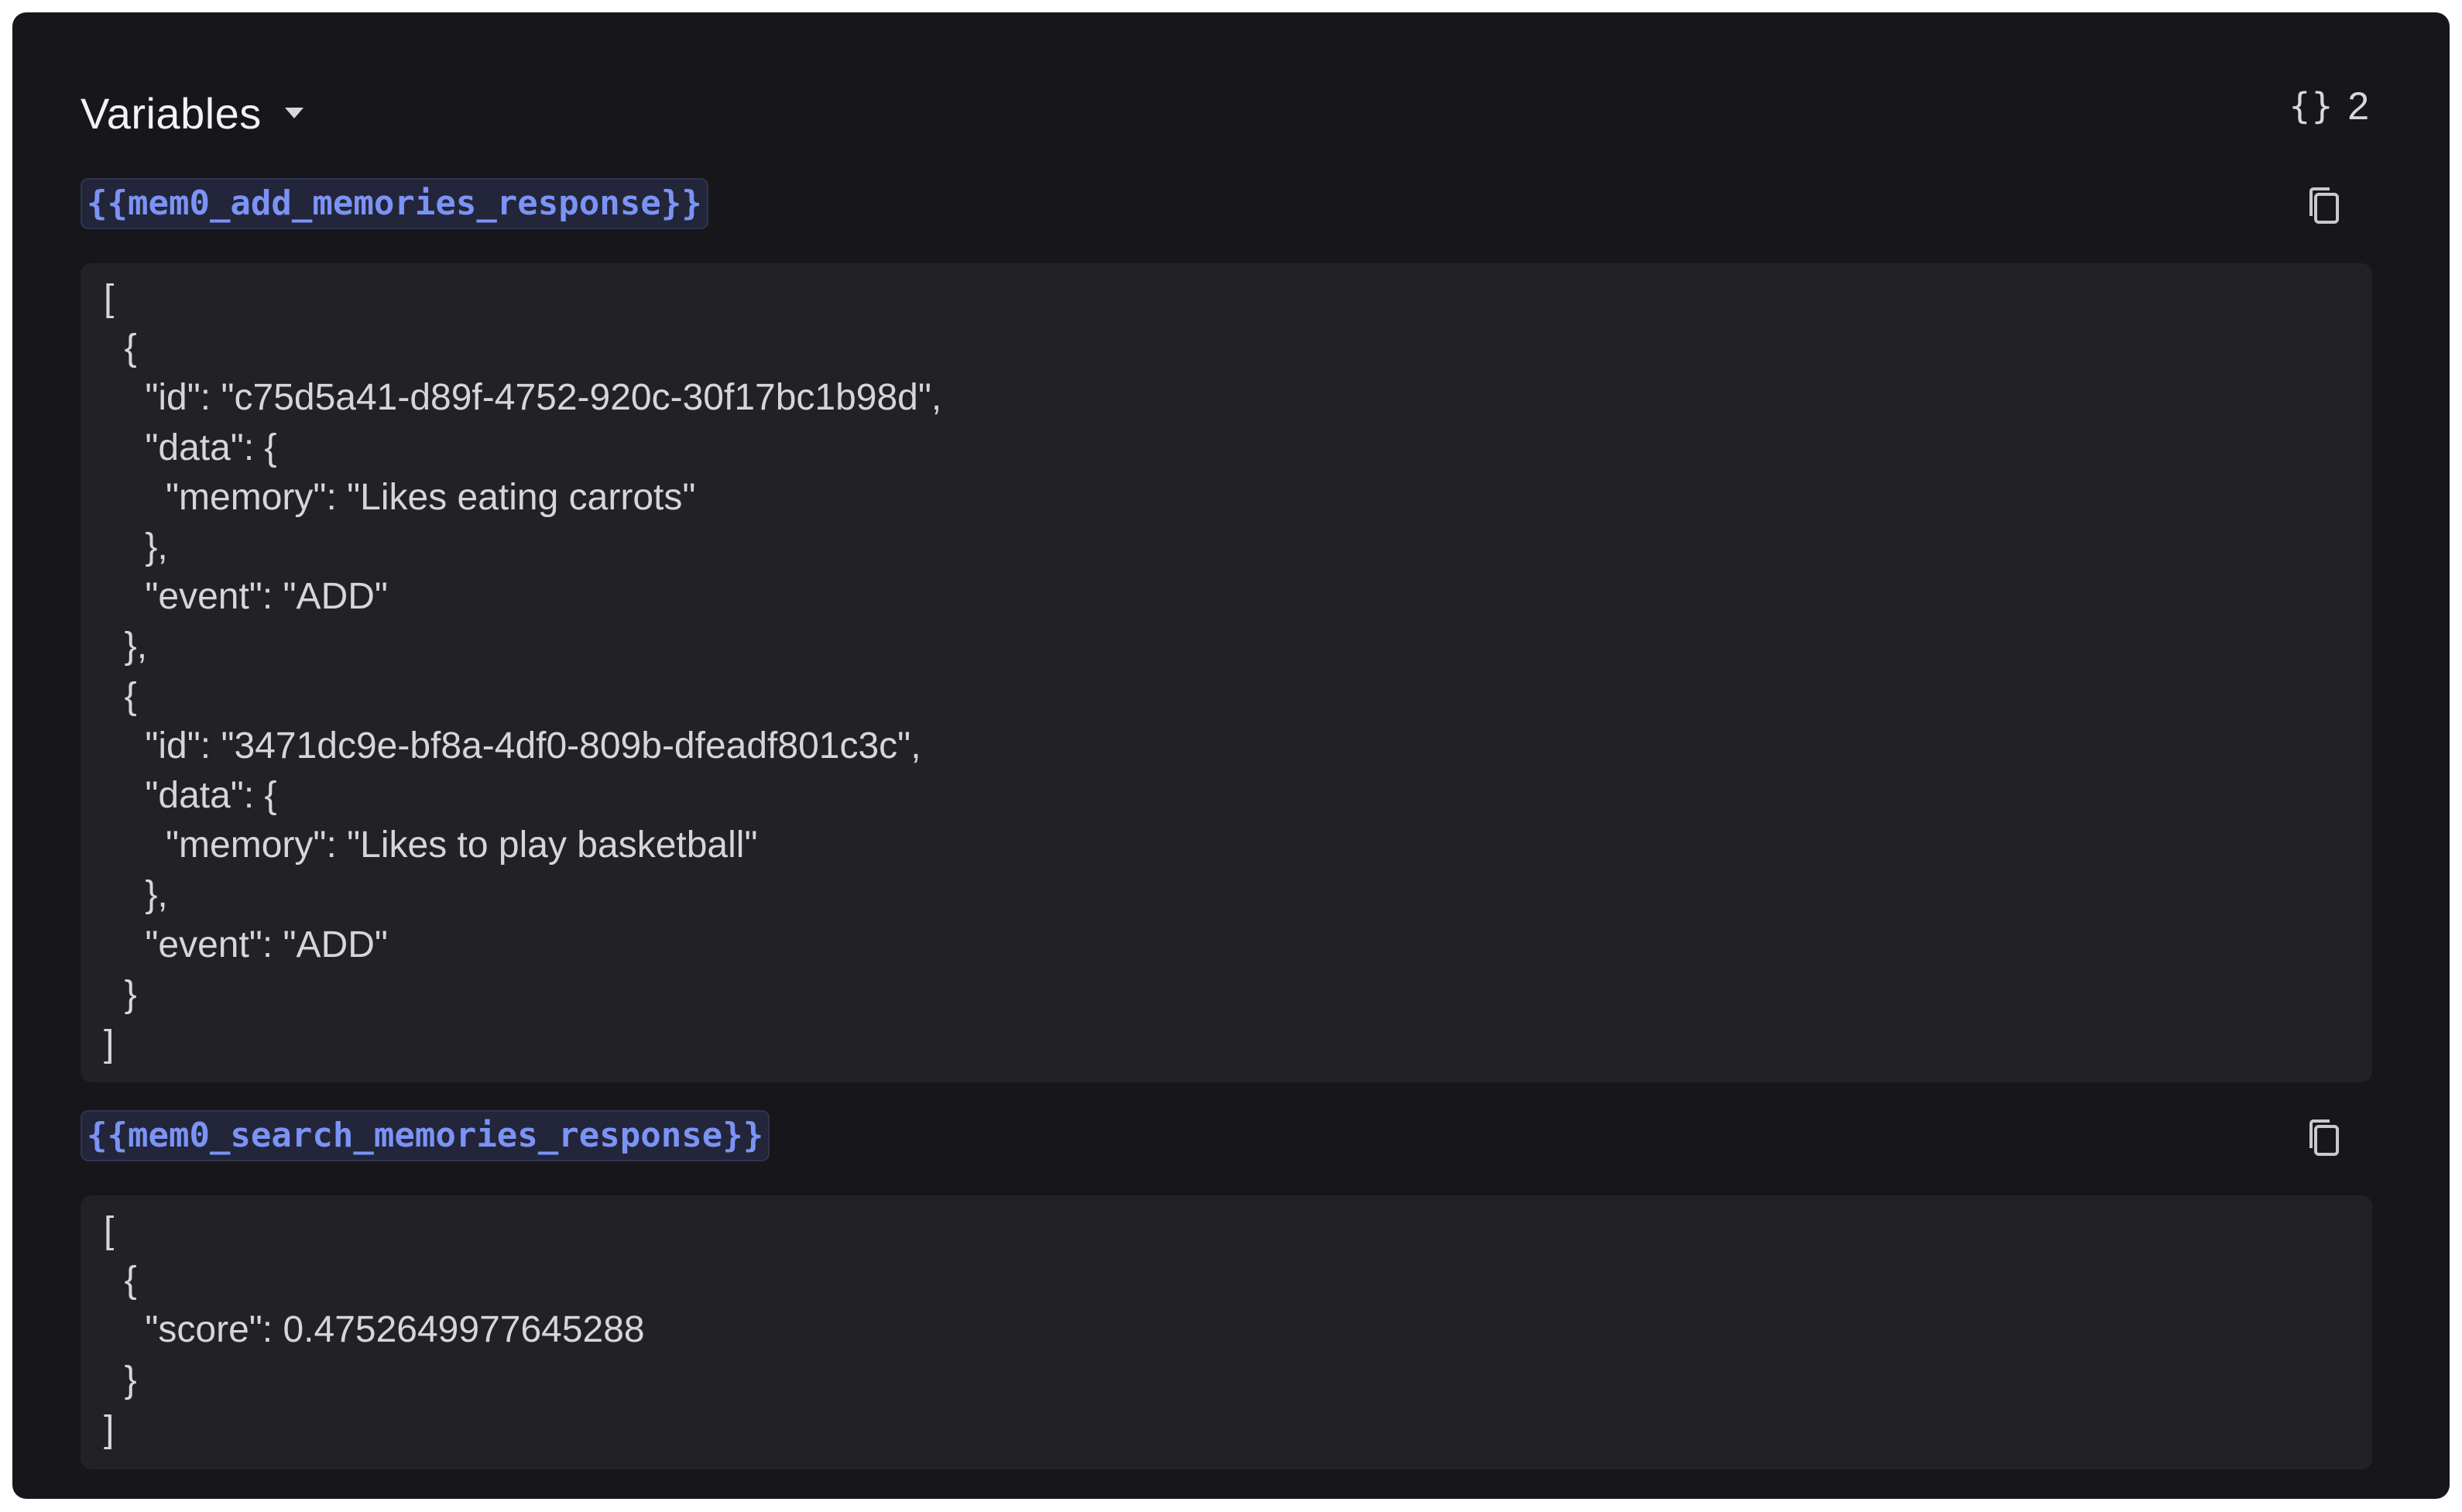 This screenshot has width=2462, height=1512. Describe the element at coordinates (2358, 106) in the screenshot. I see `variable-count-value: 2` at that location.